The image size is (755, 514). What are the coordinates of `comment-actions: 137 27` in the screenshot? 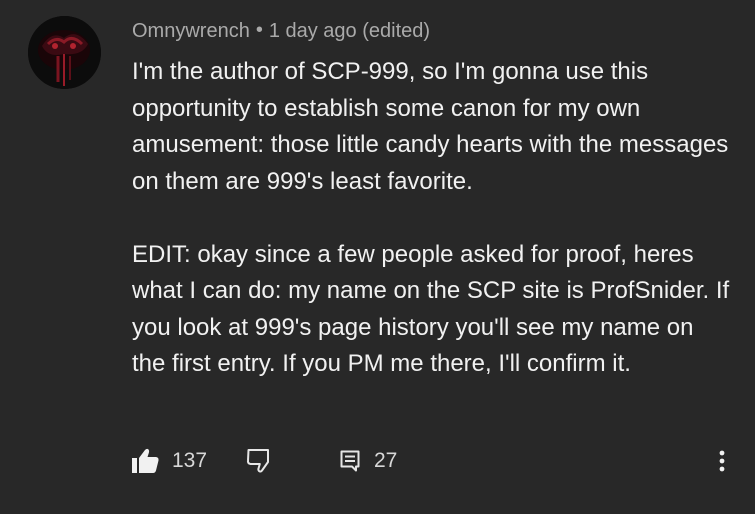 It's located at (432, 461).